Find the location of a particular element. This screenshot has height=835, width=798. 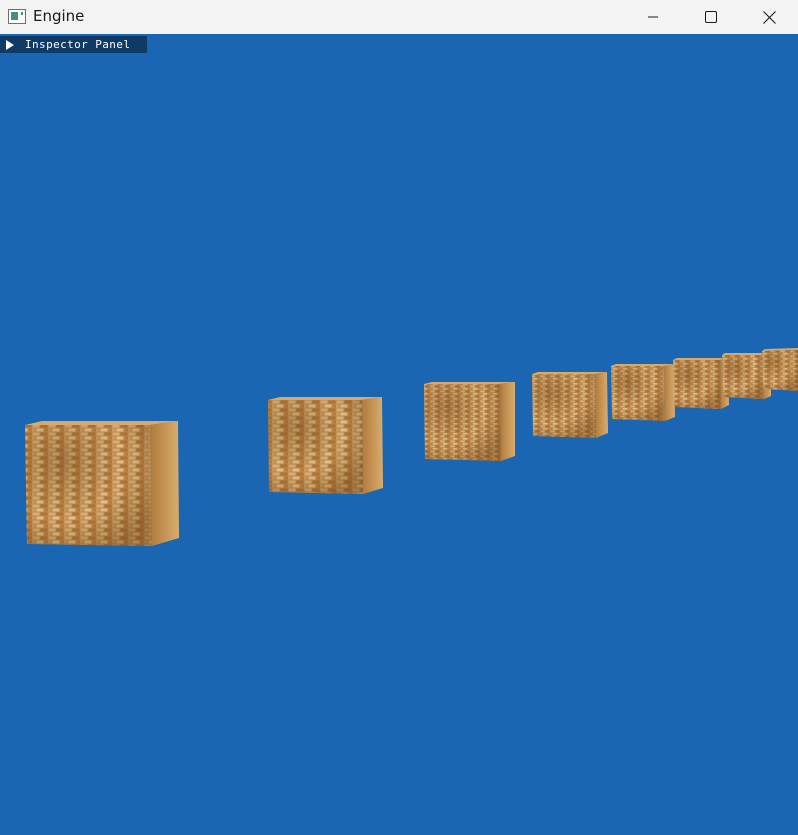

inspector-panel-header: Inspector Panel is located at coordinates (73, 44).